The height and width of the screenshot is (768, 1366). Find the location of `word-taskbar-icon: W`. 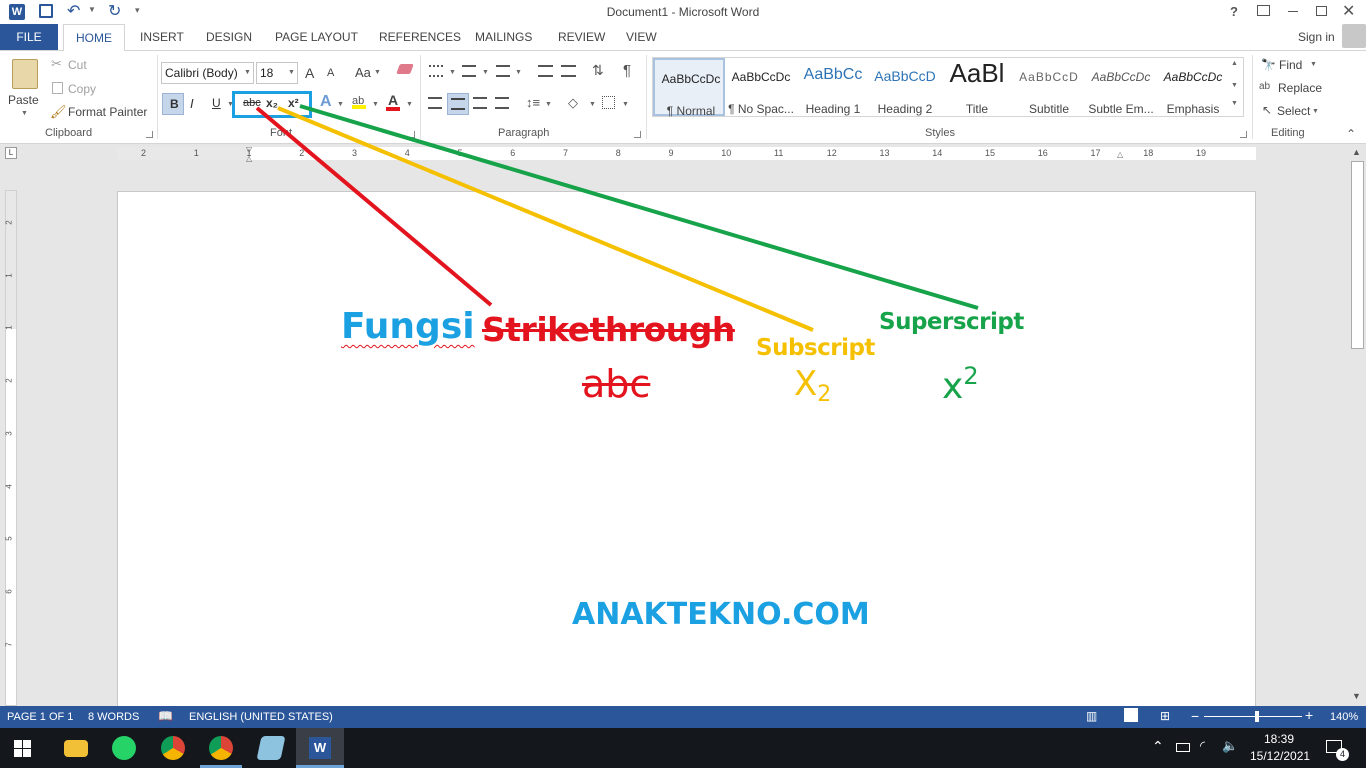

word-taskbar-icon: W is located at coordinates (320, 748).